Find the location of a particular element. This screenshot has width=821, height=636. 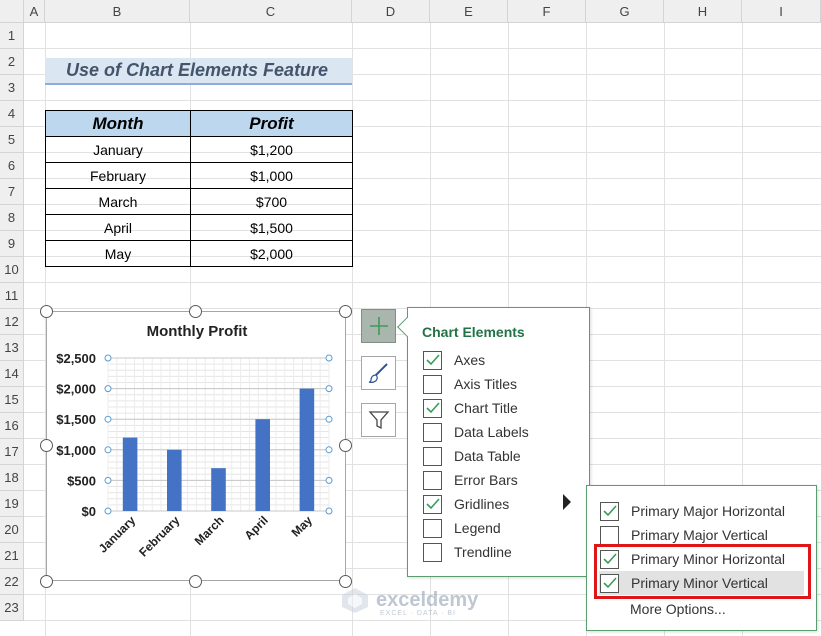

resize-handle-top-left is located at coordinates (46, 311).